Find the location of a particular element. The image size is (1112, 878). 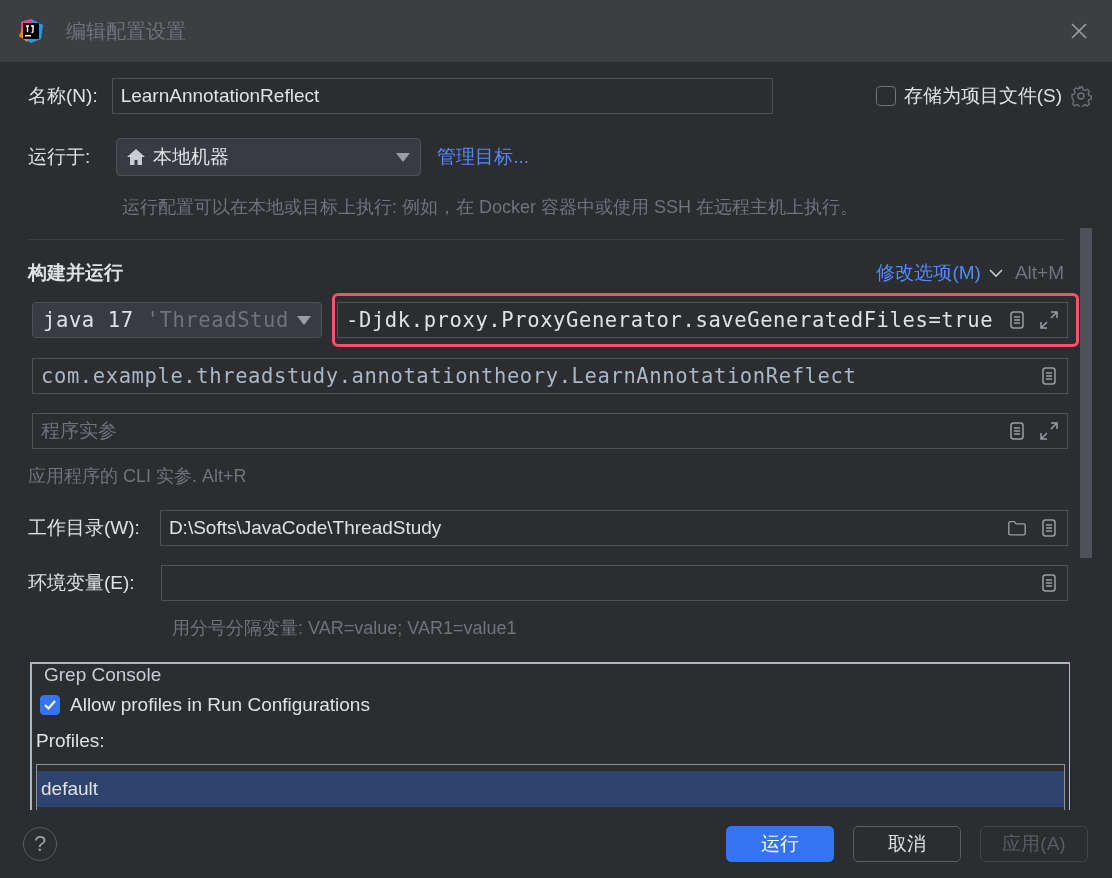

list-item: default is located at coordinates (550, 789).